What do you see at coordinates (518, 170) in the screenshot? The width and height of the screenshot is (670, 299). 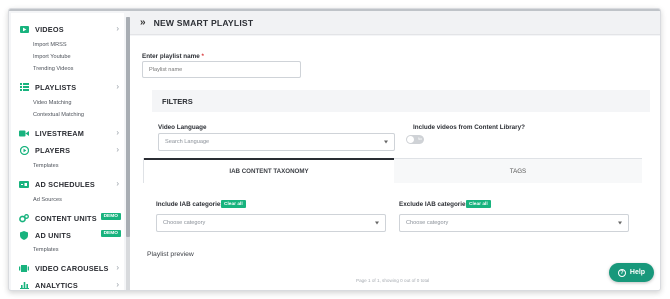 I see `tab-tags: TAGS` at bounding box center [518, 170].